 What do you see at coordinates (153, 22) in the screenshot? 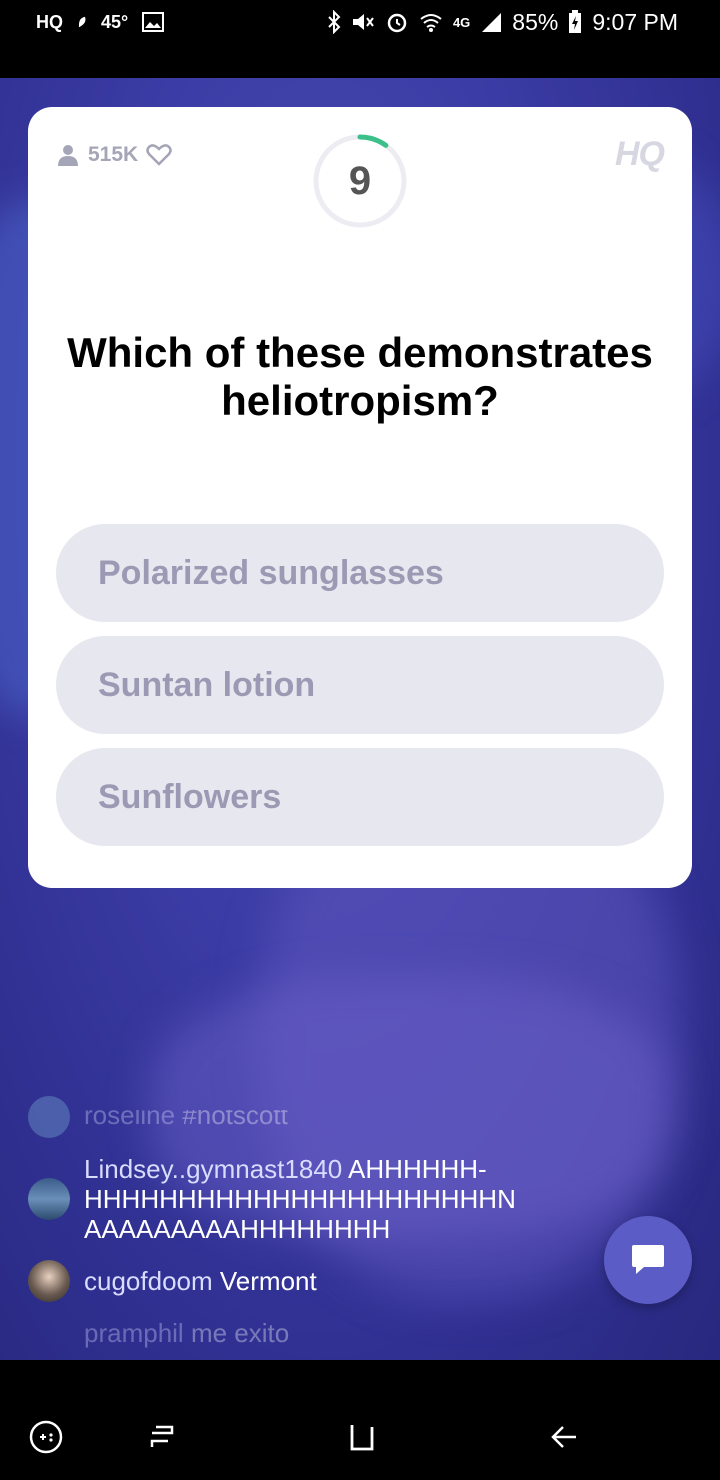
I see `gallery-icon` at bounding box center [153, 22].